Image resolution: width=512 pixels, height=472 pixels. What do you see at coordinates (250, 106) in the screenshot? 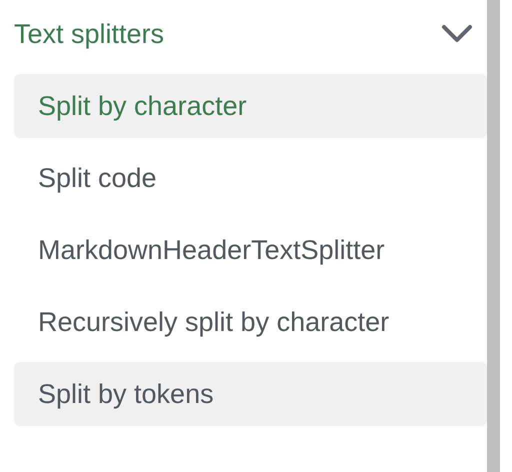
I see `sidebar-item: Split by character` at bounding box center [250, 106].